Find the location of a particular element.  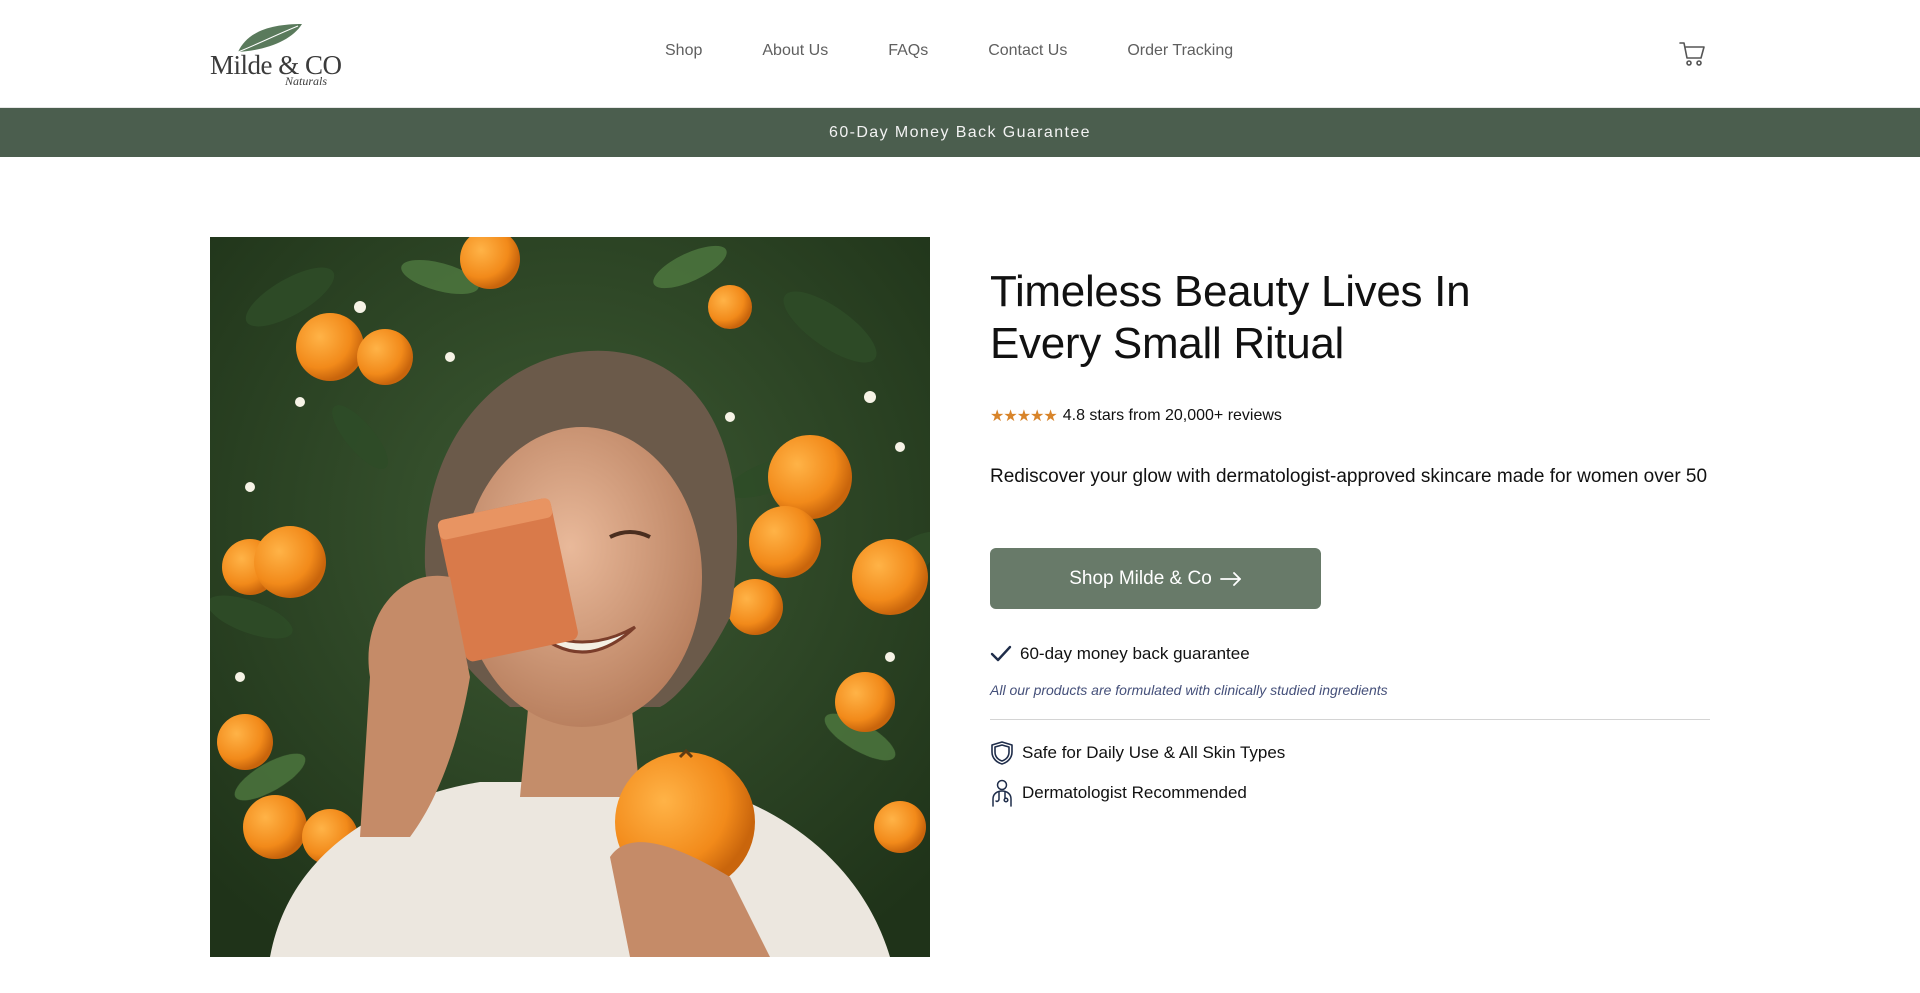

announcement-bar: 60-Day Money Back Guarantee is located at coordinates (960, 132).